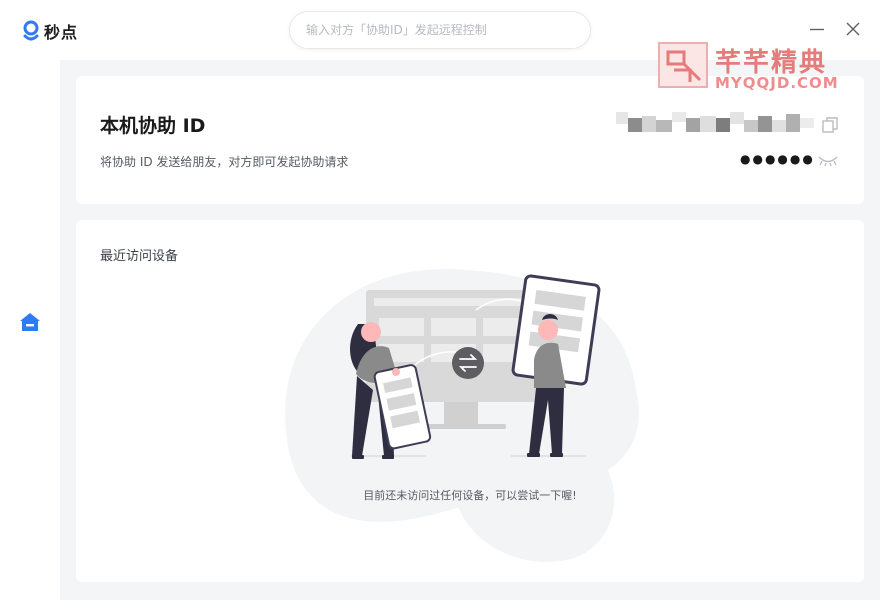  What do you see at coordinates (753, 68) in the screenshot?
I see `watermark: 芊芊精典 MYQQJD.COM` at bounding box center [753, 68].